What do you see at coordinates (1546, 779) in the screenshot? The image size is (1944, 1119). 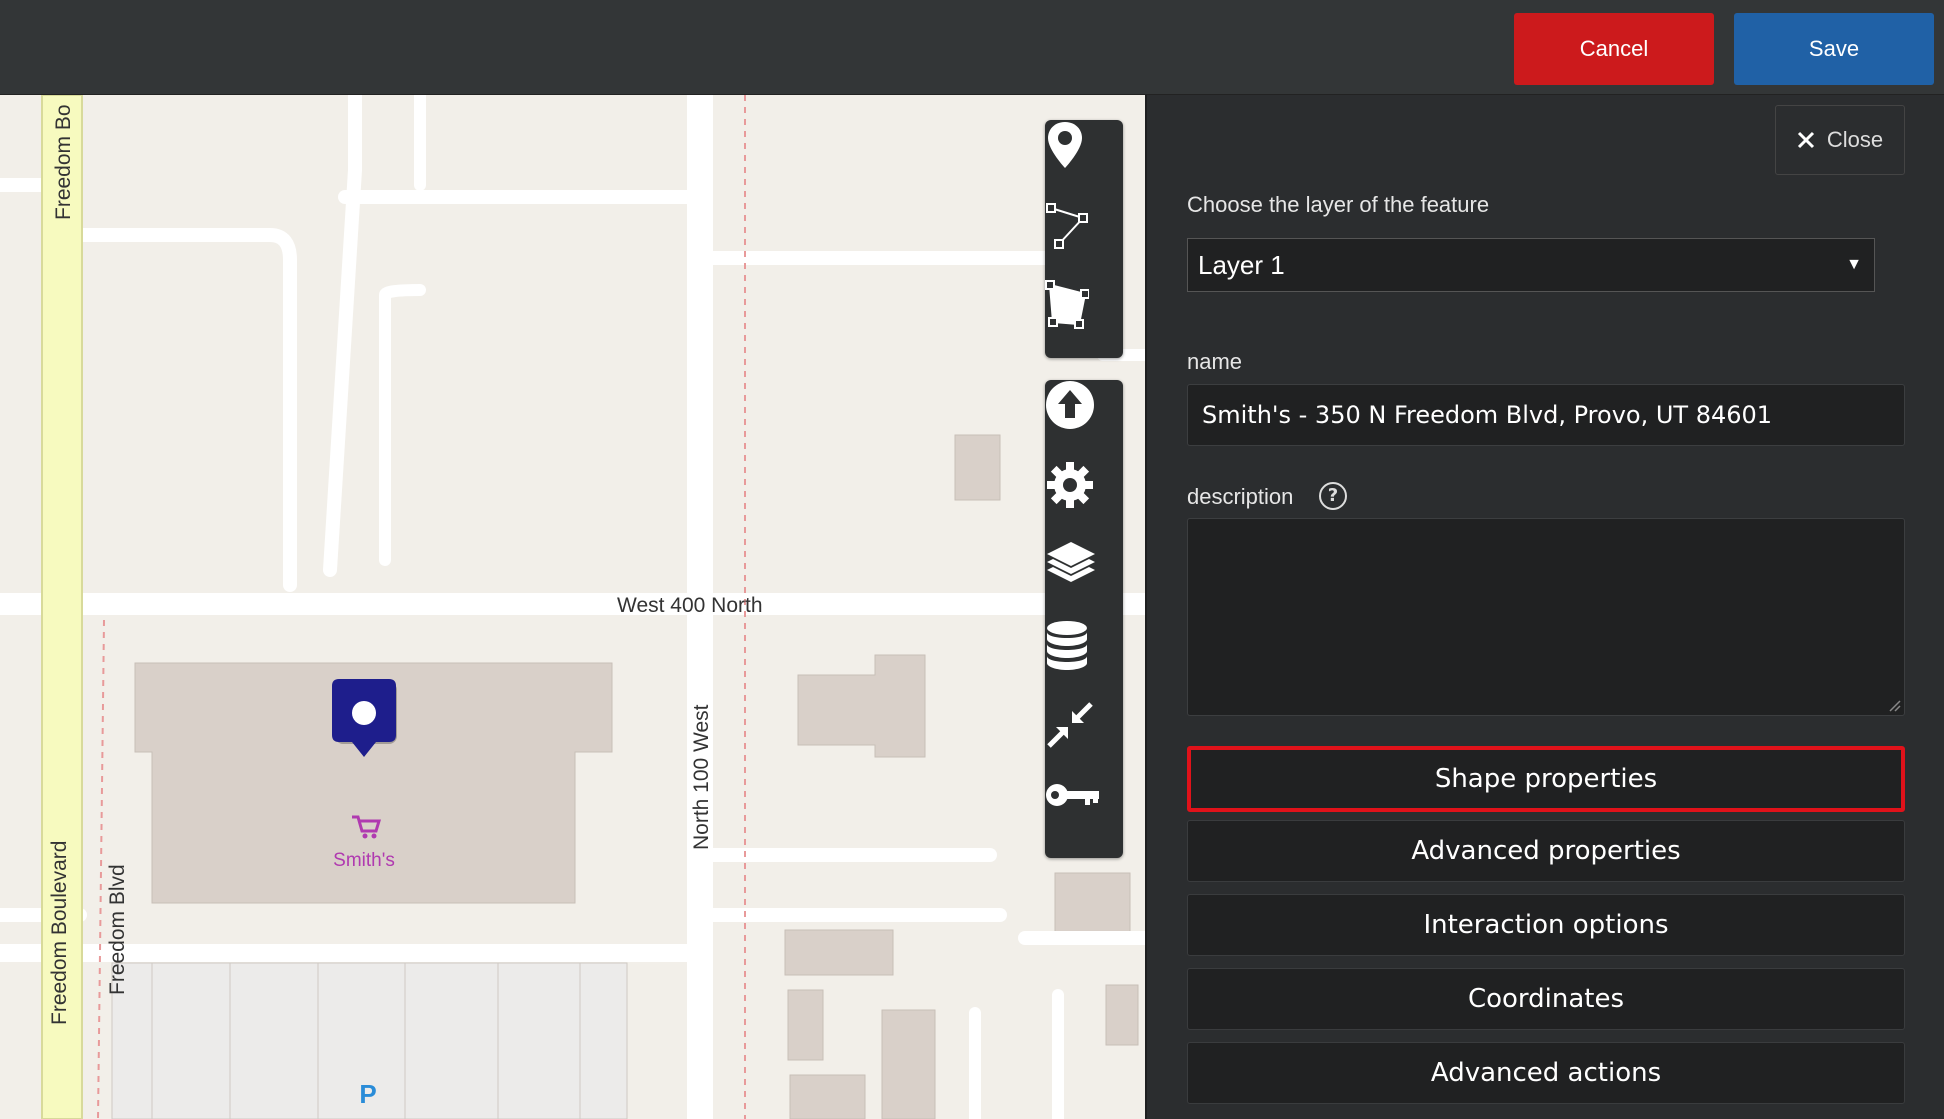 I see `shape-properties-button: Shape properties` at bounding box center [1546, 779].